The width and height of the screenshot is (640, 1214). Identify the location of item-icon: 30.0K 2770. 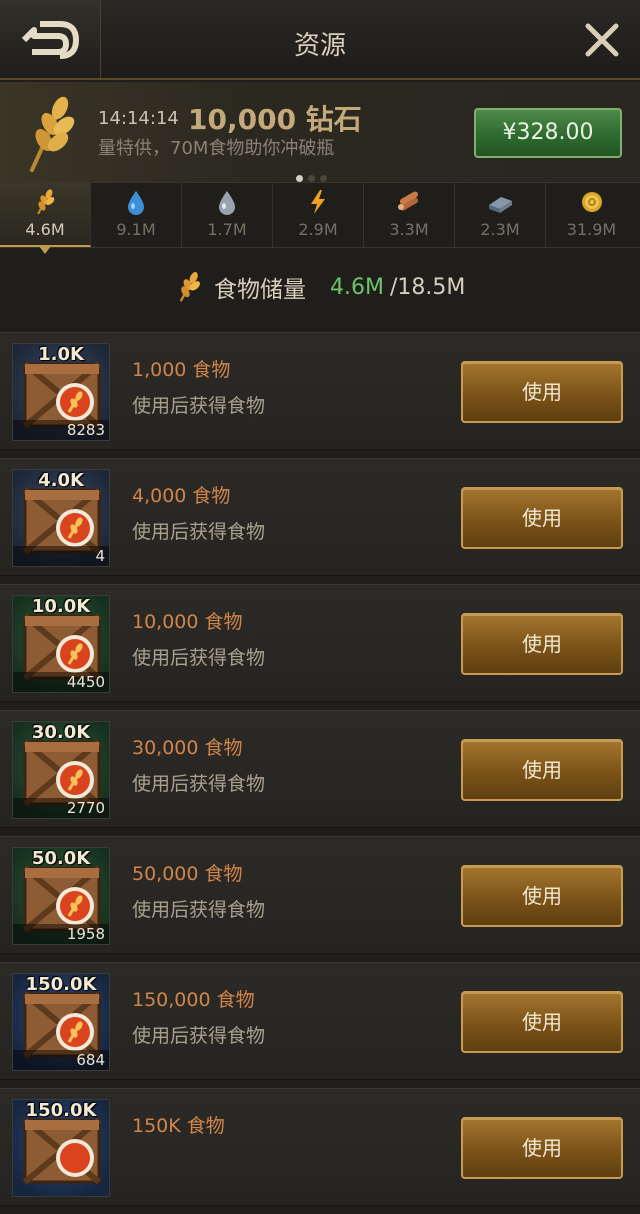
(61, 770).